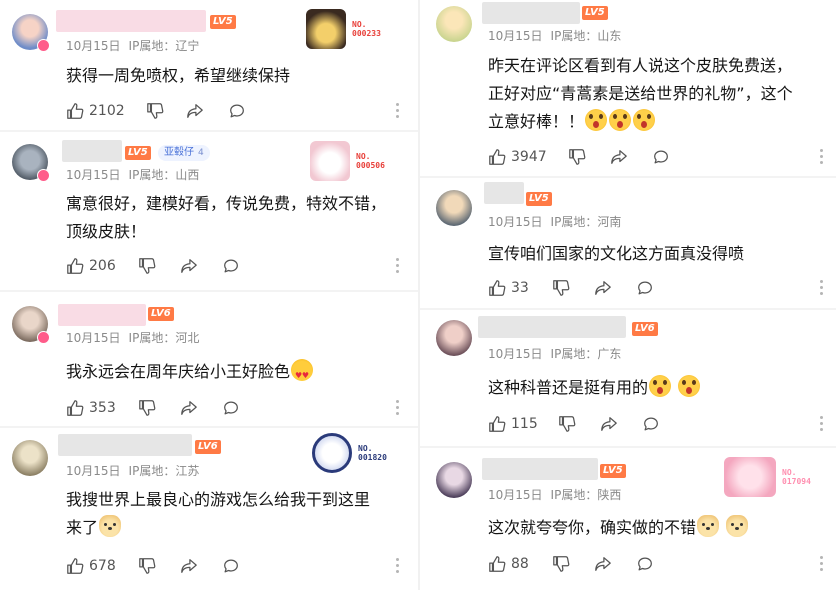  I want to click on comment-text: 宣传咱们国家的文化这方面真没得喷, so click(616, 254).